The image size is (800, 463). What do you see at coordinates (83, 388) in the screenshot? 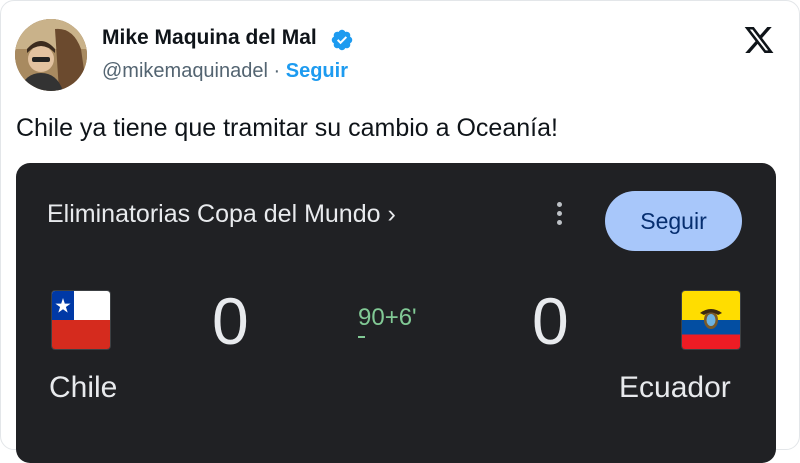
I see `home-team-name: Chile` at bounding box center [83, 388].